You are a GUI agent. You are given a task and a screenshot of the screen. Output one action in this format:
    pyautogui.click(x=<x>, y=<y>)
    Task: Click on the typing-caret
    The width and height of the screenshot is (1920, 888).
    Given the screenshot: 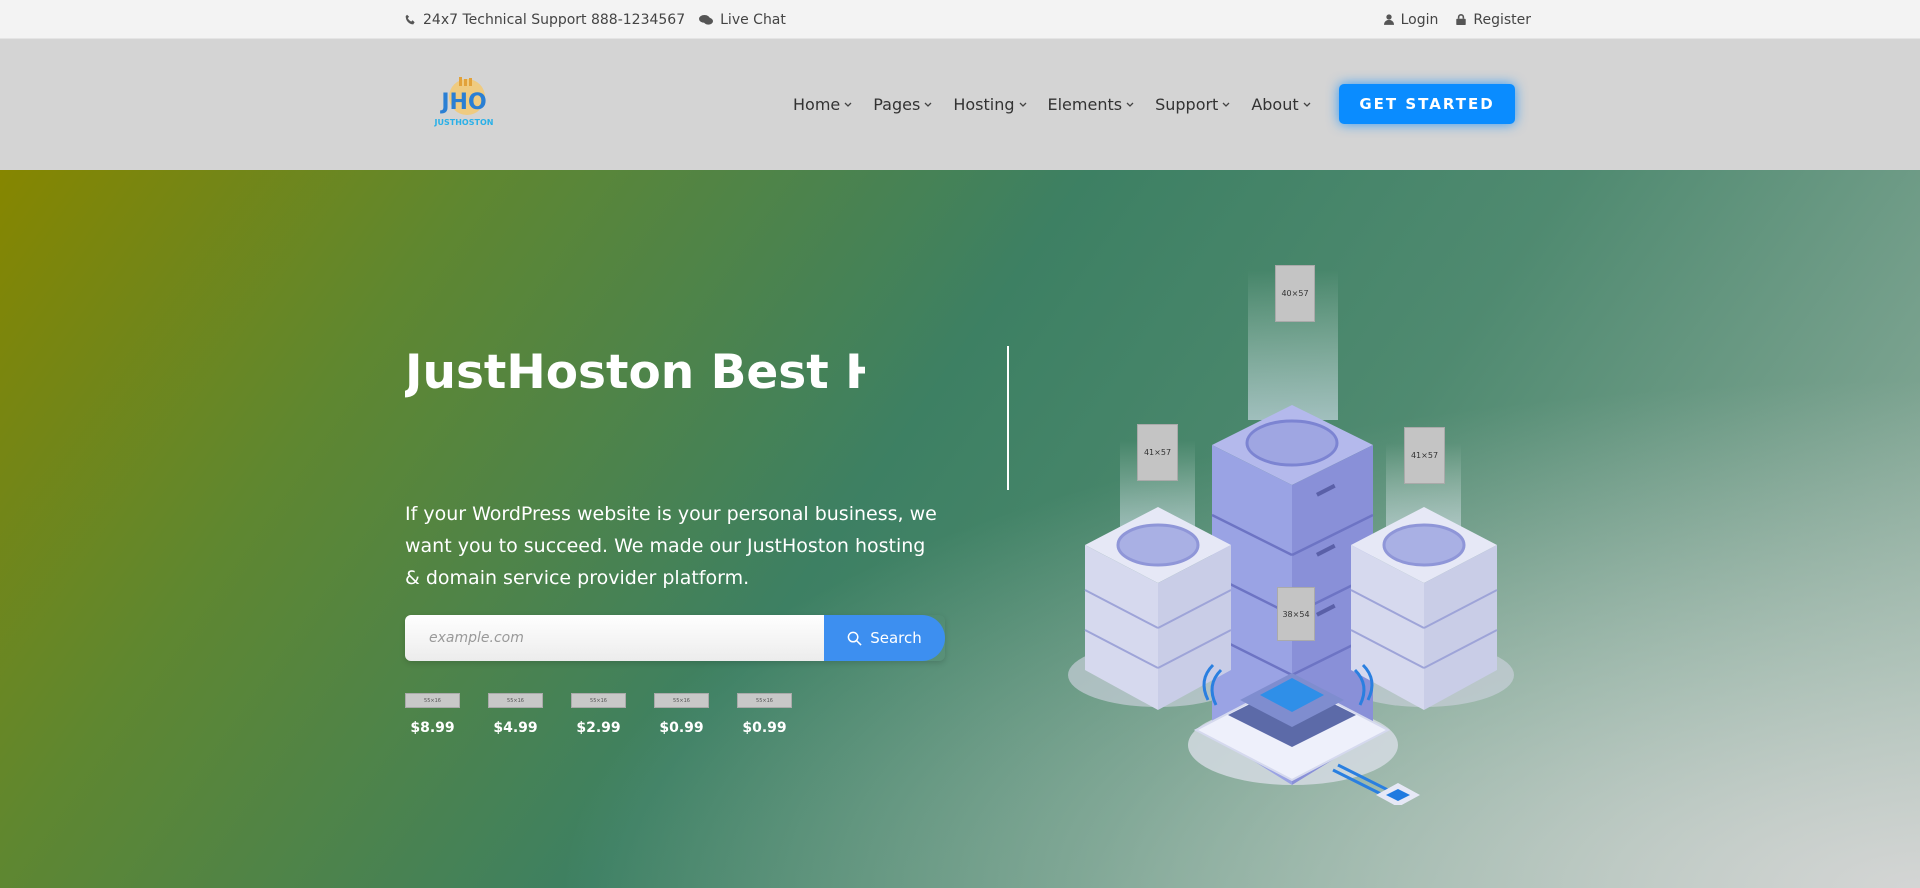 What is the action you would take?
    pyautogui.click(x=1008, y=418)
    